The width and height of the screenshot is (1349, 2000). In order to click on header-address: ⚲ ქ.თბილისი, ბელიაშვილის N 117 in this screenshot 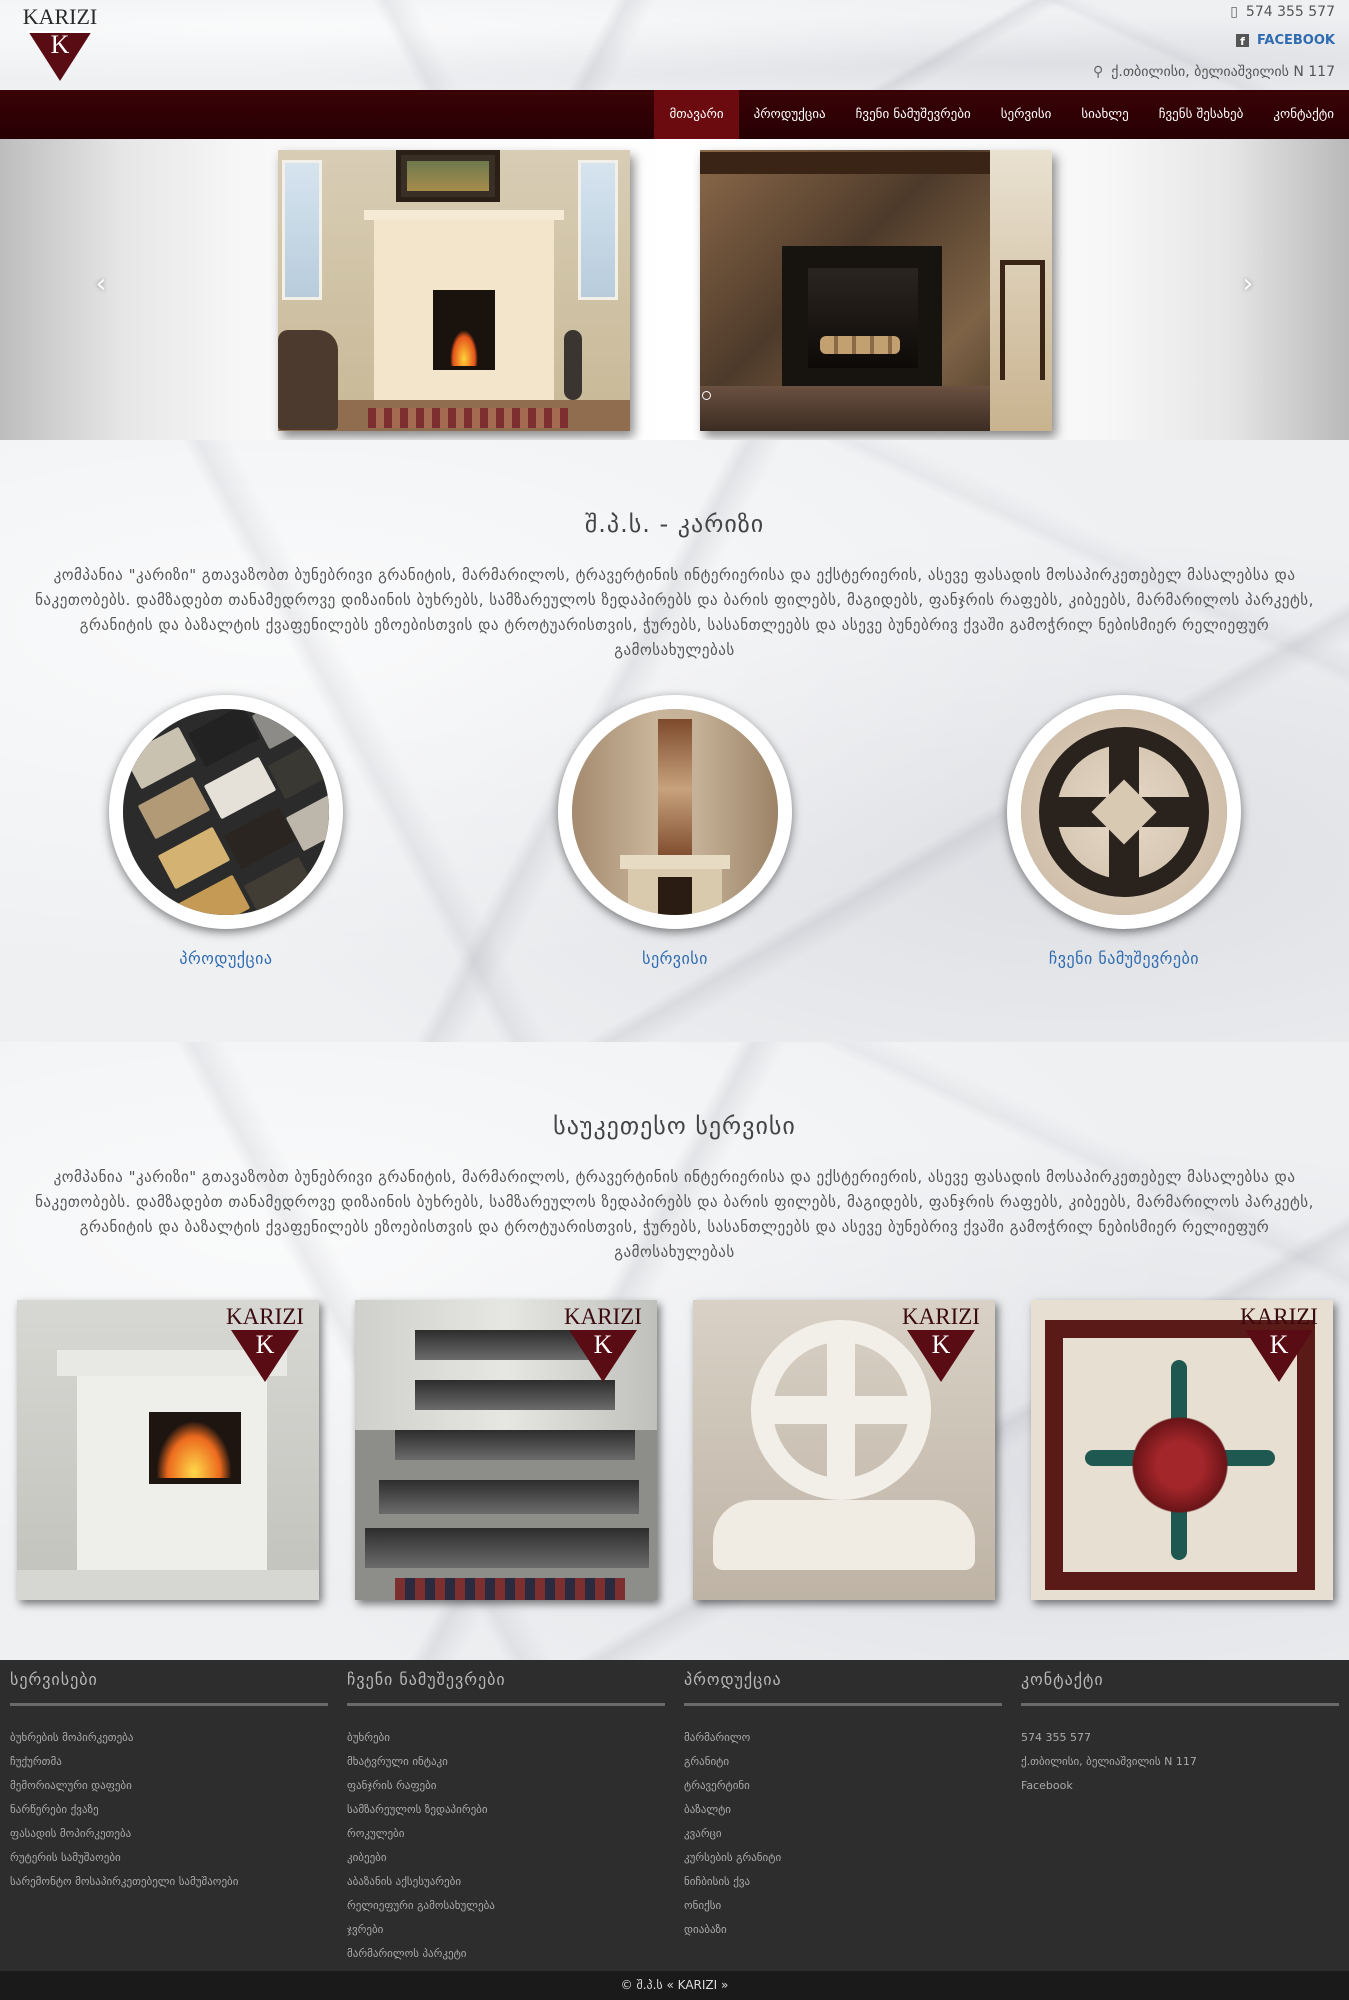, I will do `click(1214, 72)`.